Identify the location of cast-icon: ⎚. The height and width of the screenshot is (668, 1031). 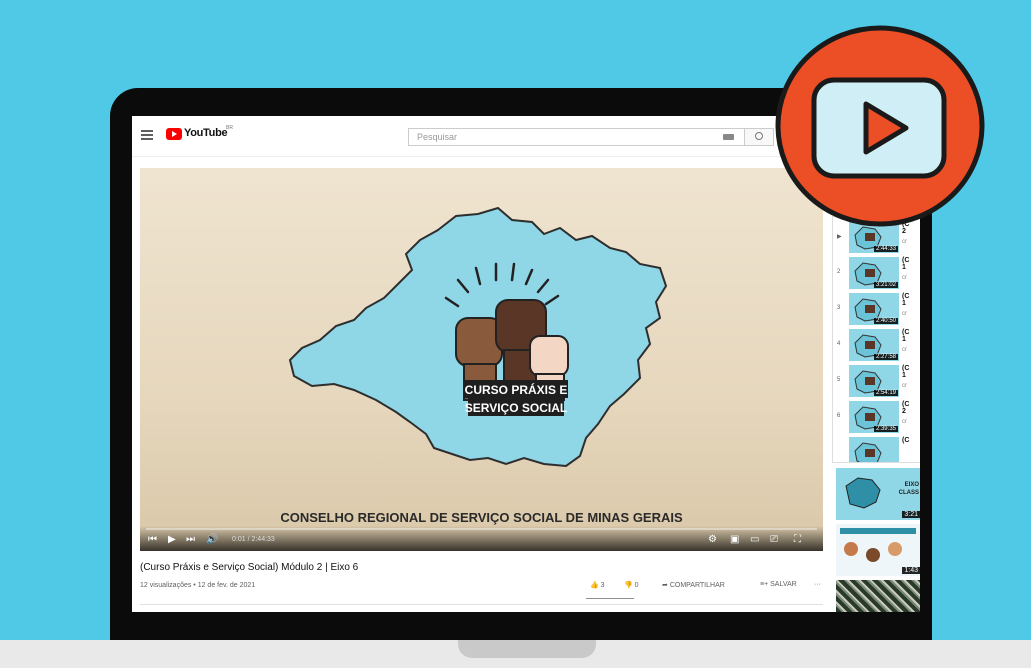
(774, 540).